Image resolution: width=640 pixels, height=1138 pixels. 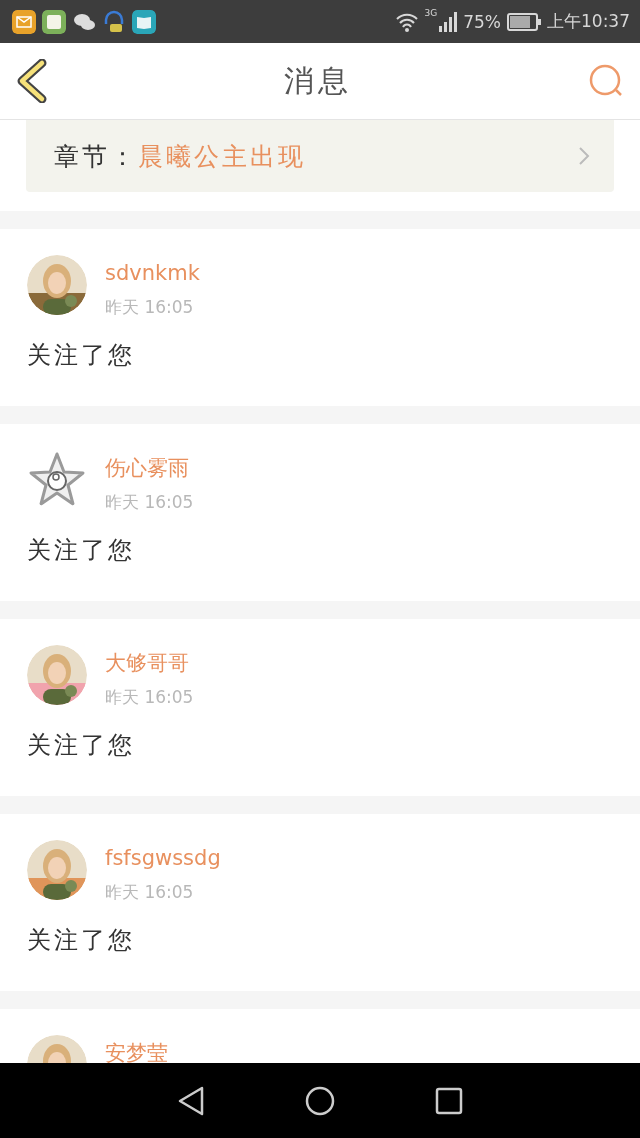 What do you see at coordinates (482, 21) in the screenshot?
I see `battery-percent: 75%` at bounding box center [482, 21].